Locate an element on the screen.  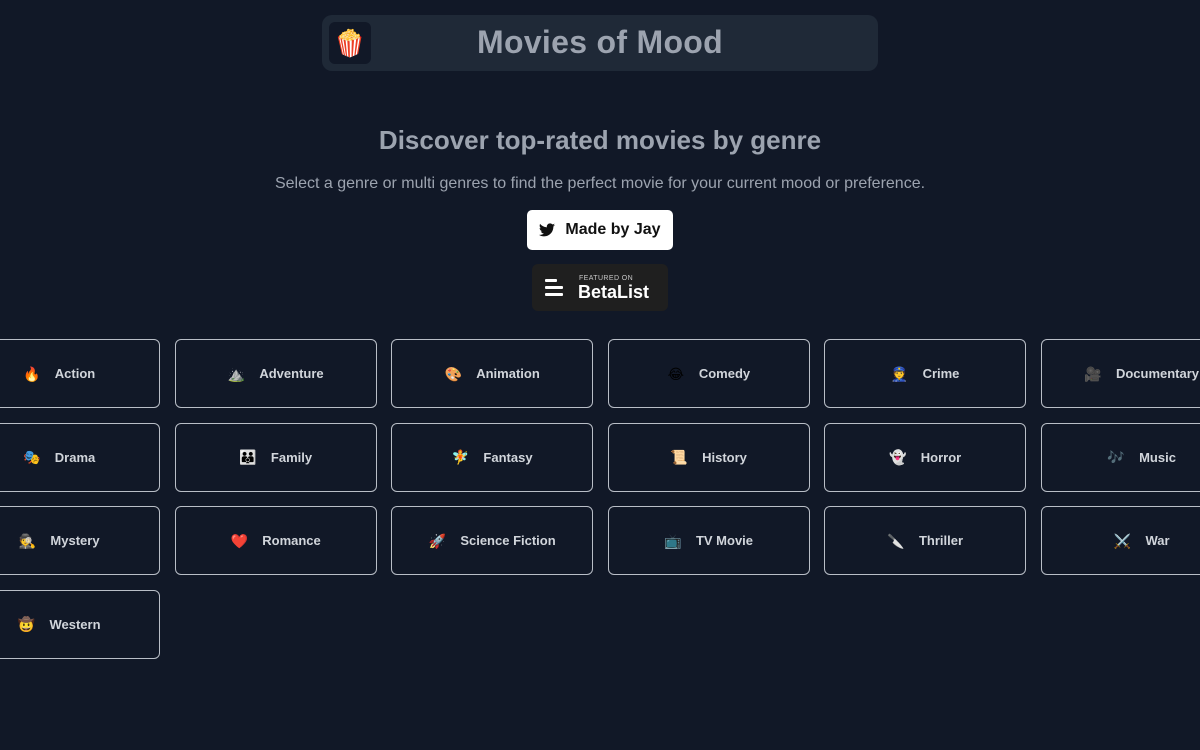
genre-button-mystery: 🕵️ Mystery is located at coordinates (80, 540).